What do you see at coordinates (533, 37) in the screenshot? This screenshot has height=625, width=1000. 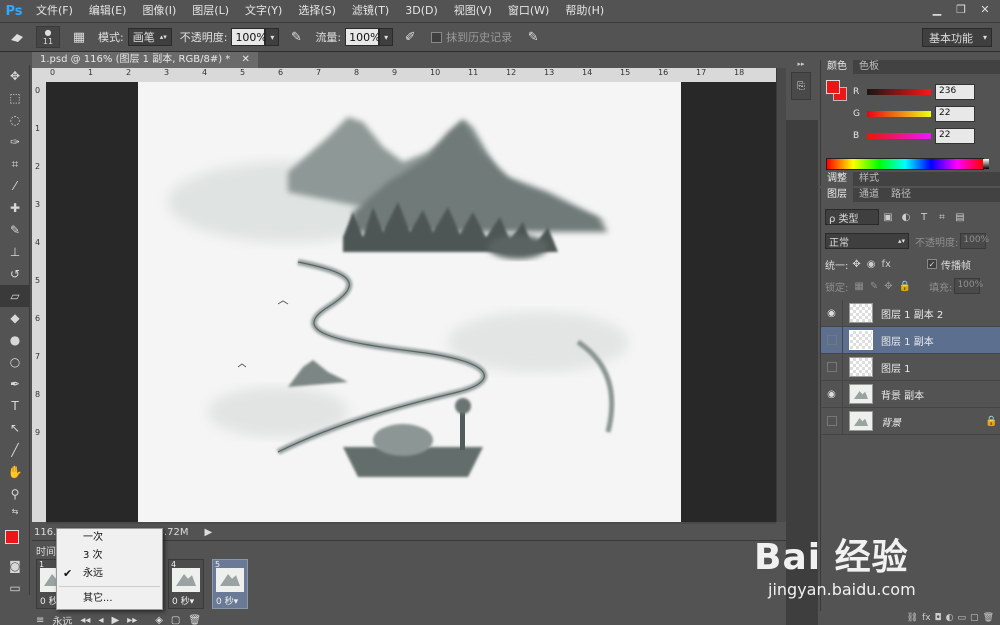 I see `pressure-size-icon: ✎` at bounding box center [533, 37].